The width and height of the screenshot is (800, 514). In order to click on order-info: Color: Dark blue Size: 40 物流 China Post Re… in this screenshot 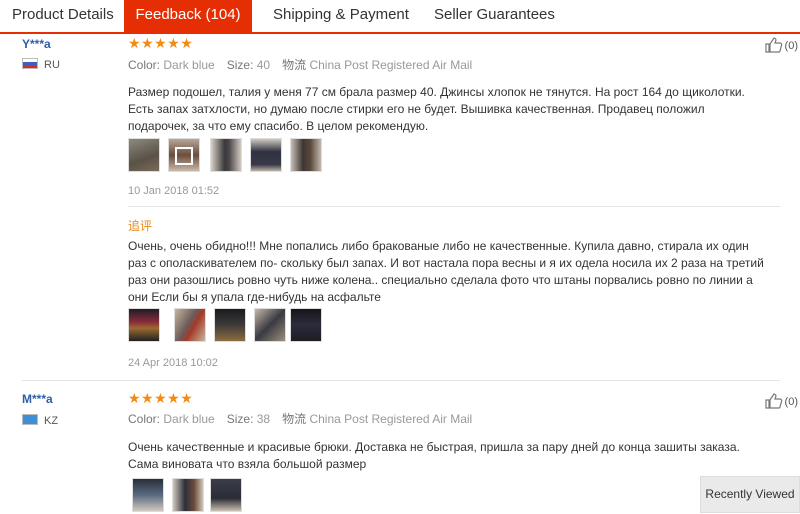, I will do `click(300, 64)`.